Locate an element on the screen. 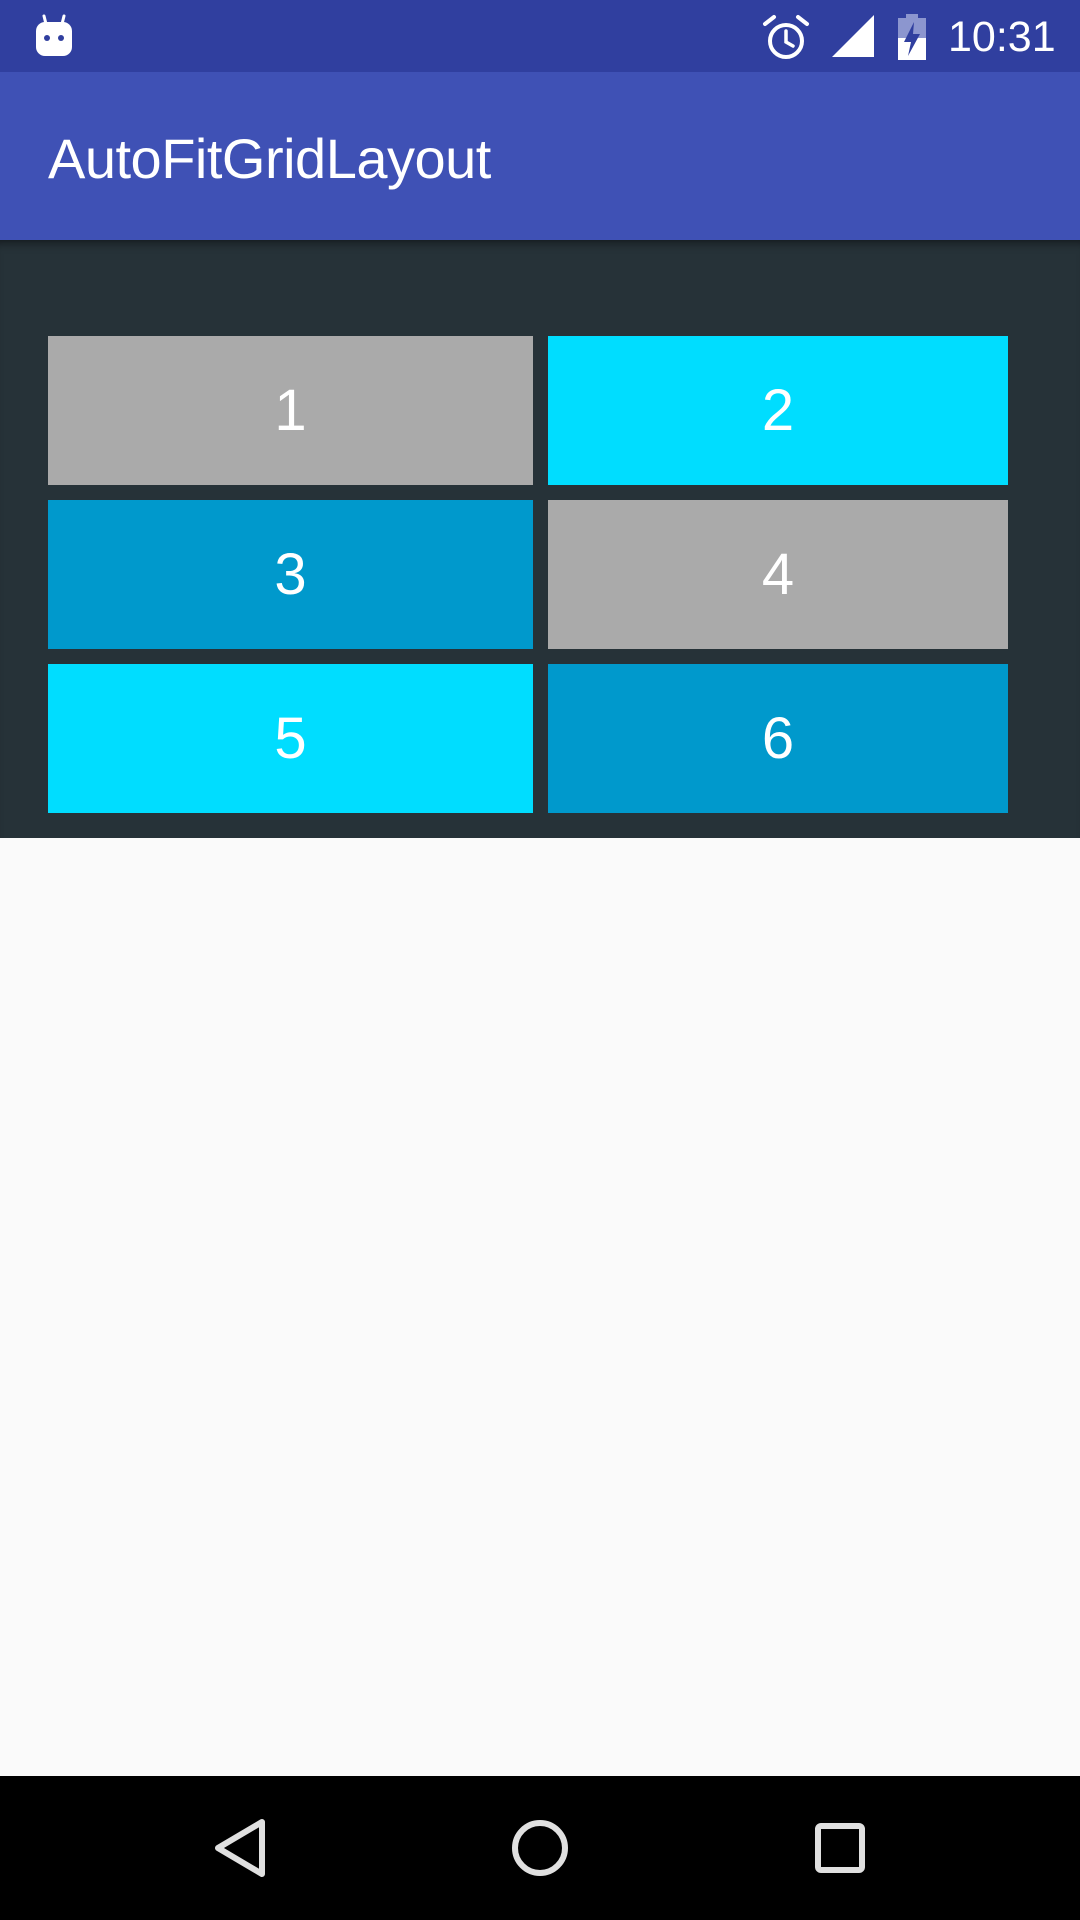 This screenshot has width=1080, height=1920. alarm-icon is located at coordinates (786, 38).